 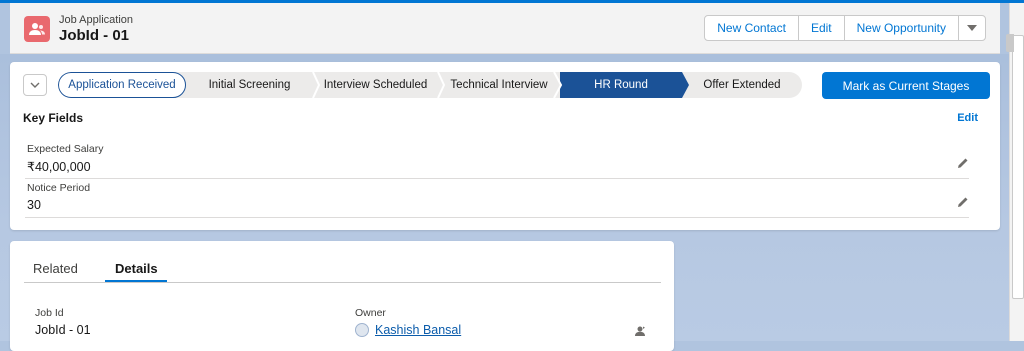 I want to click on key-fields-title: Key Fields, so click(x=53, y=118).